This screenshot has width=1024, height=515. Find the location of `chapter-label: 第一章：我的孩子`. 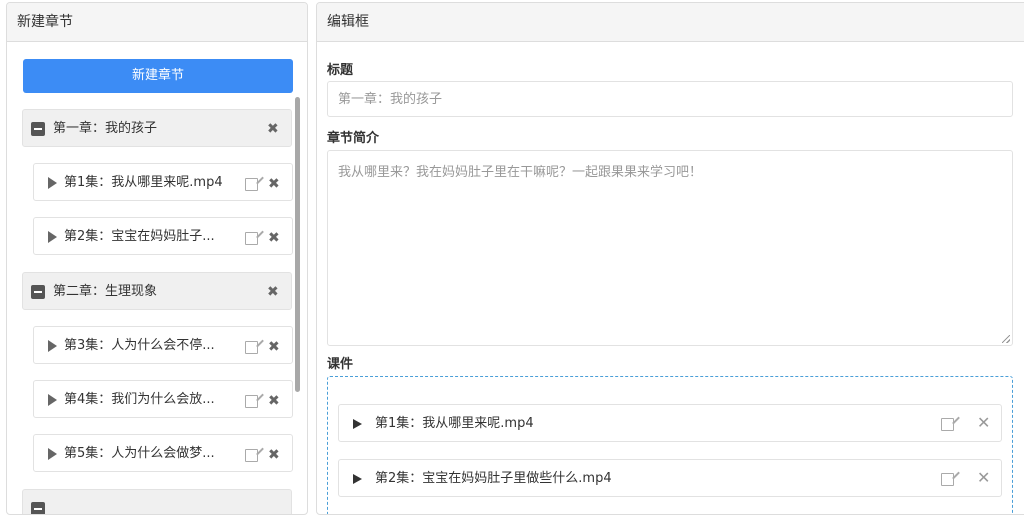

chapter-label: 第一章：我的孩子 is located at coordinates (105, 128).